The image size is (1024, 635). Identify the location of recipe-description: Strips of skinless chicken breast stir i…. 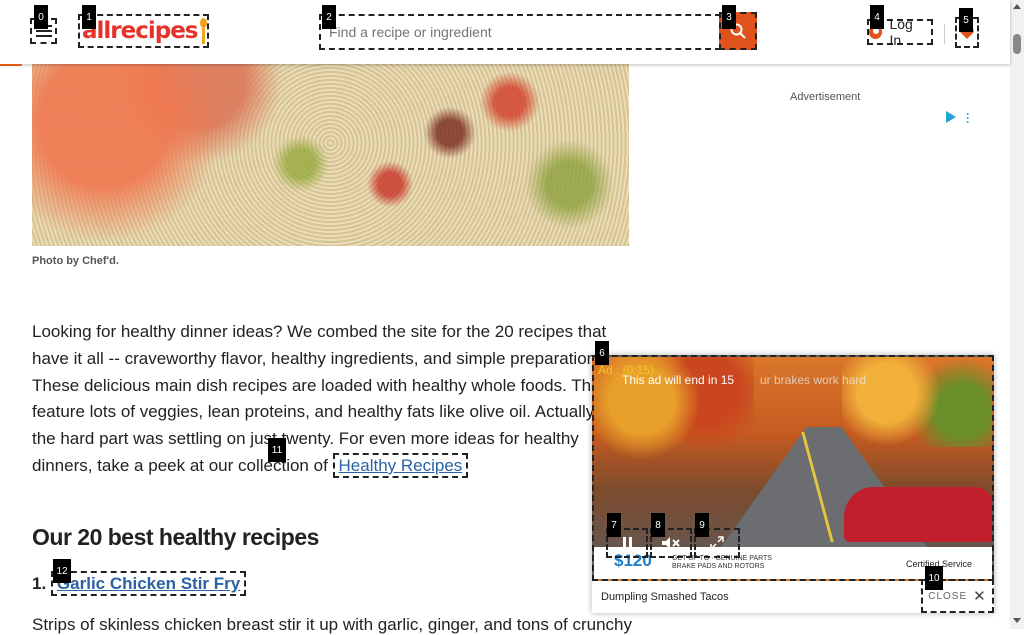
(332, 624).